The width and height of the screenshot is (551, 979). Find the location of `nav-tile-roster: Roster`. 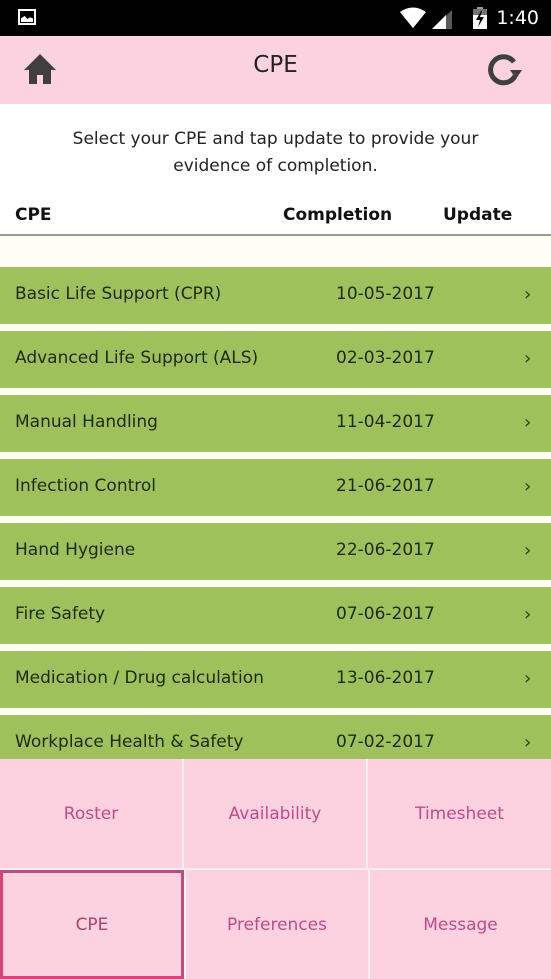

nav-tile-roster: Roster is located at coordinates (91, 813).